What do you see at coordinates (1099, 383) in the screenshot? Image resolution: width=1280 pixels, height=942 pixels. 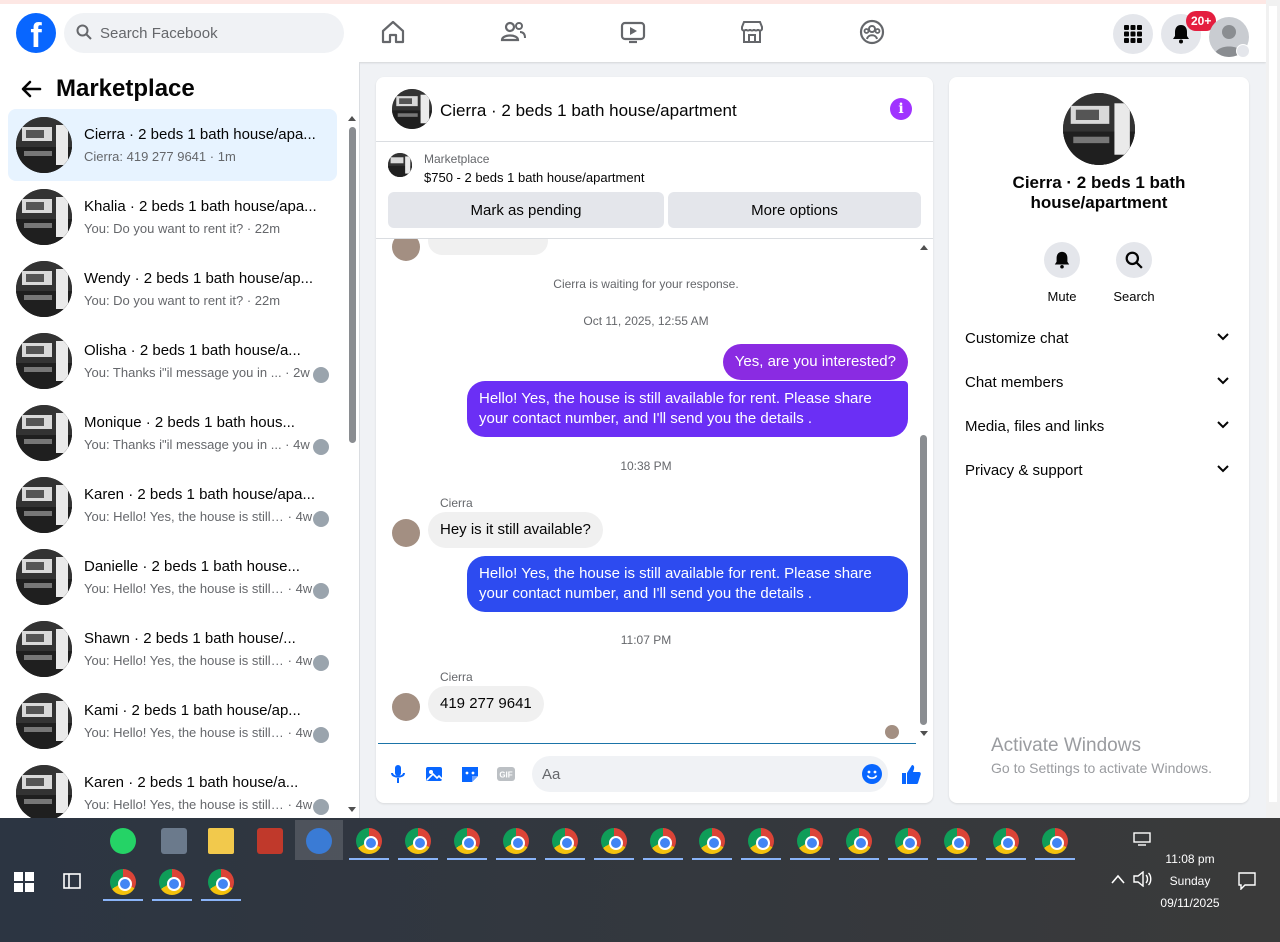 I see `details-section-item: Chat members` at bounding box center [1099, 383].